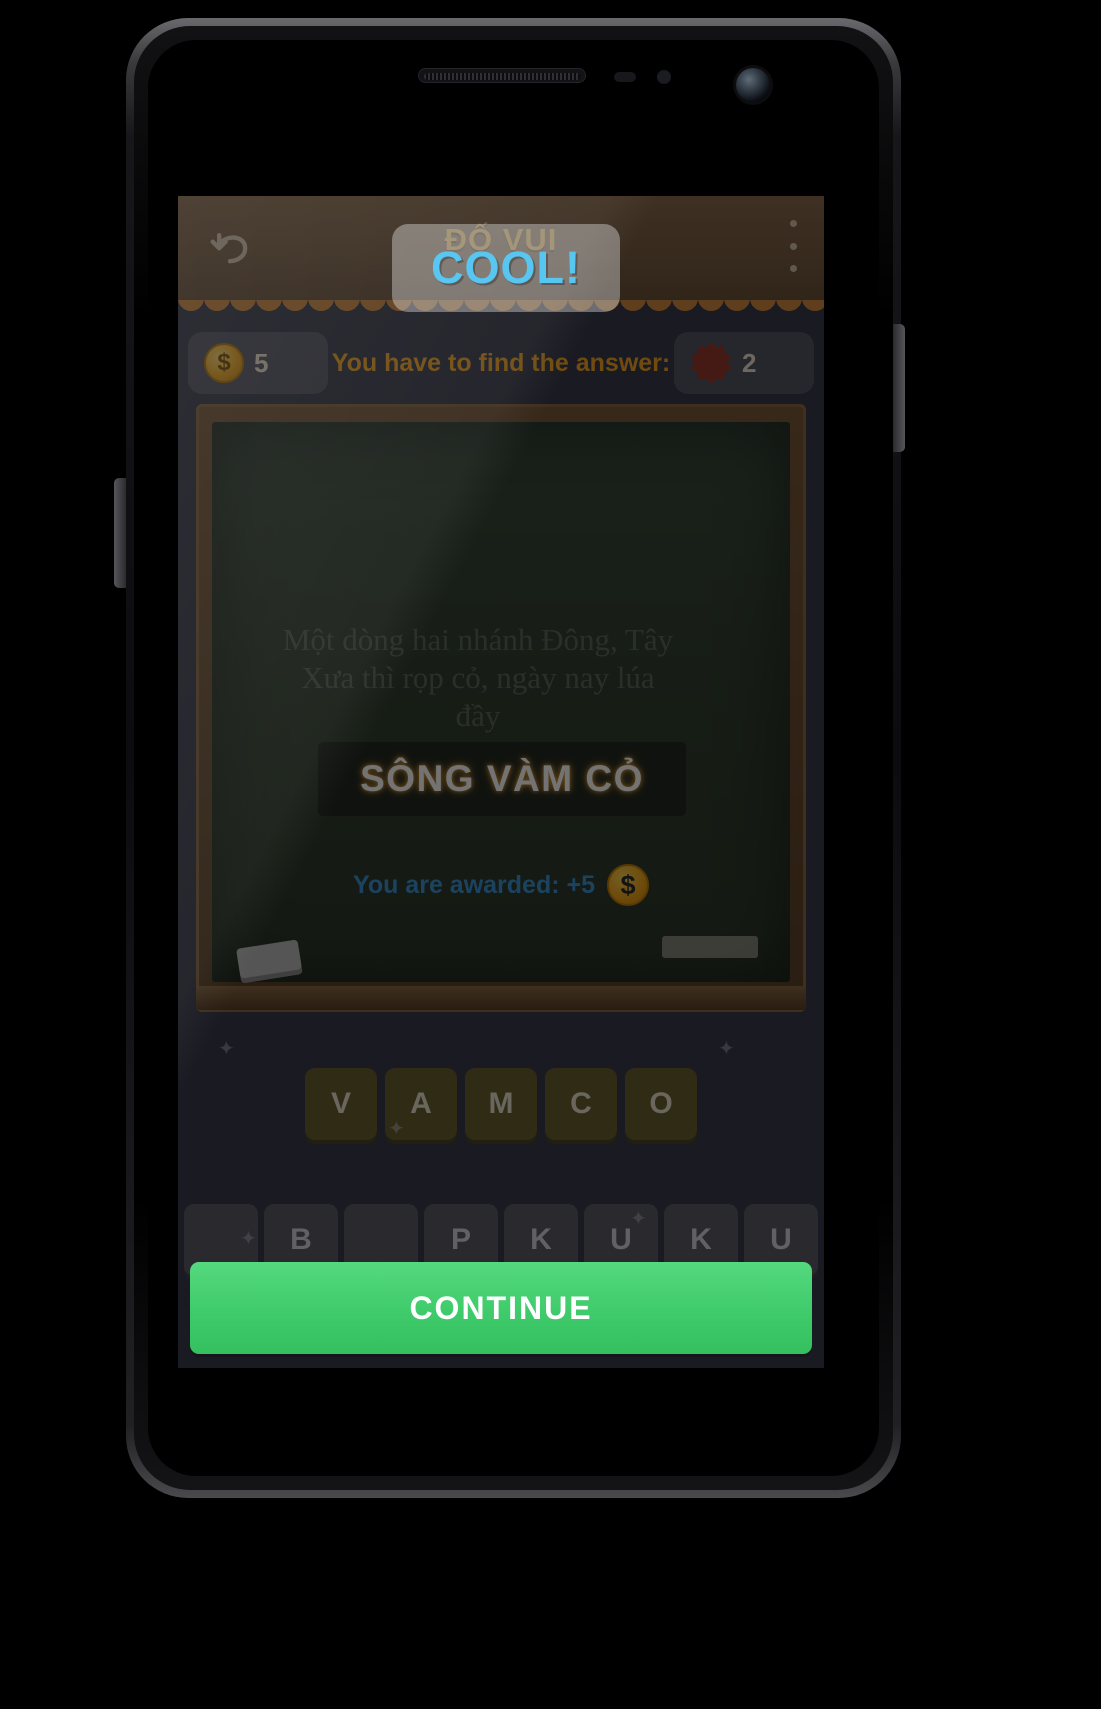  What do you see at coordinates (664, 77) in the screenshot?
I see `light-sensor-icon` at bounding box center [664, 77].